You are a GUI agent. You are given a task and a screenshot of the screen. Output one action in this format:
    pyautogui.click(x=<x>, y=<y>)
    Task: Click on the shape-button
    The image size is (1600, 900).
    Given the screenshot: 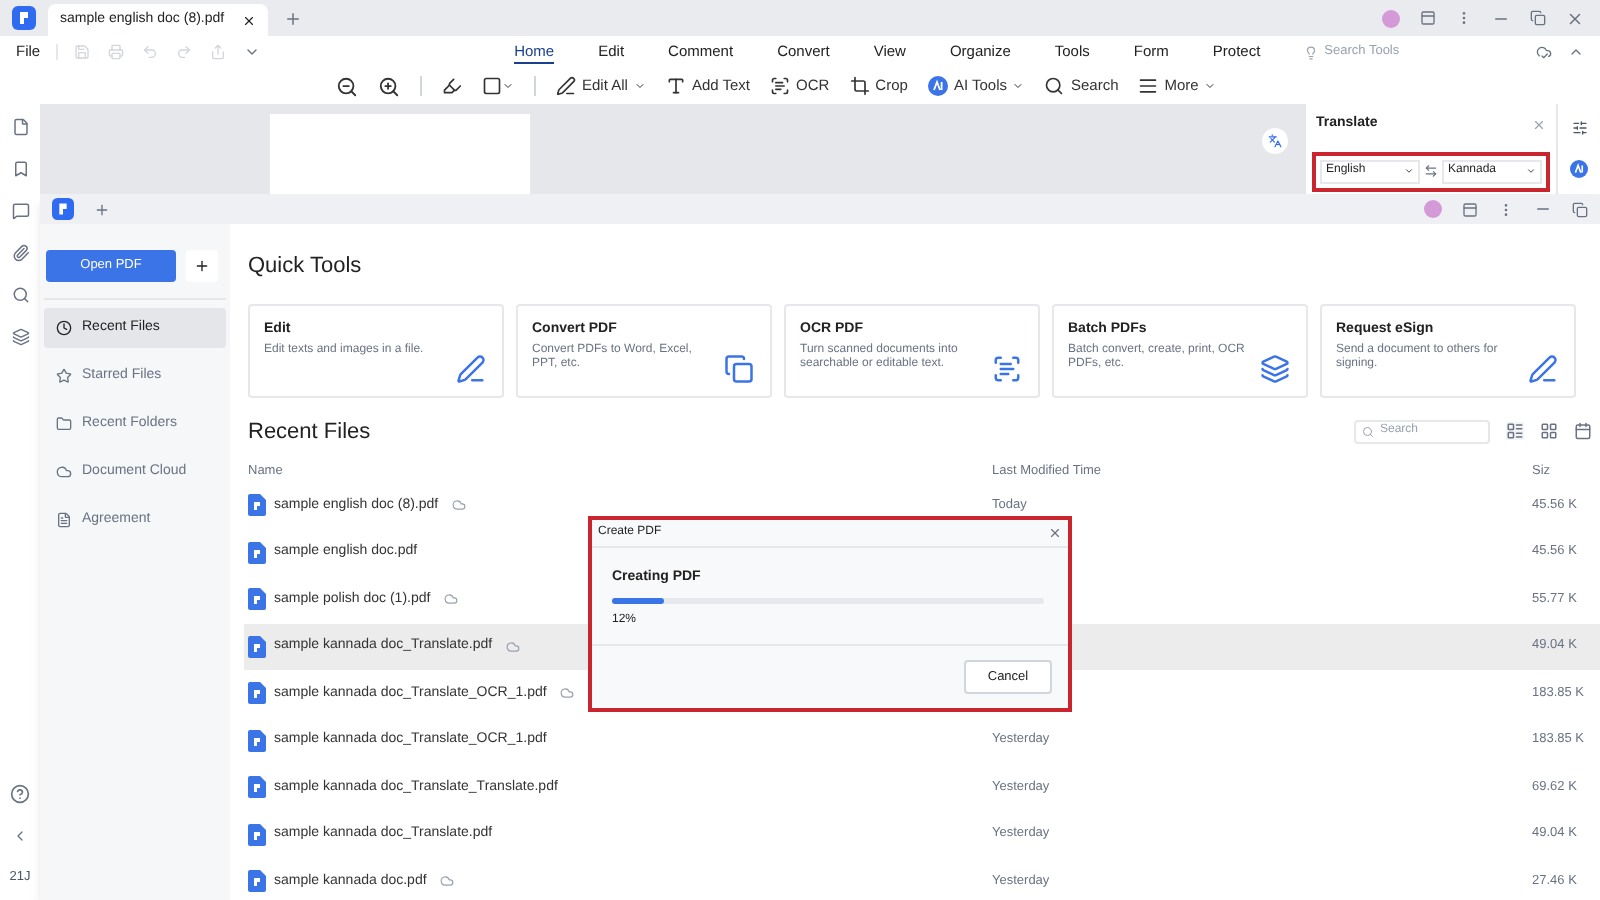 What is the action you would take?
    pyautogui.click(x=498, y=86)
    